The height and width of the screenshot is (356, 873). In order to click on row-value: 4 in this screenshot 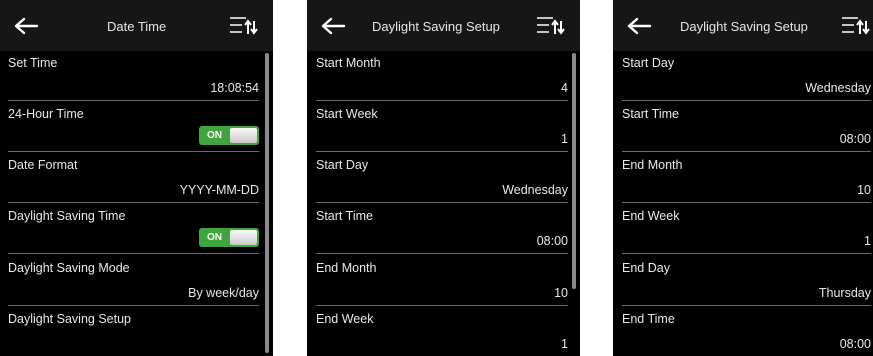, I will do `click(564, 88)`.